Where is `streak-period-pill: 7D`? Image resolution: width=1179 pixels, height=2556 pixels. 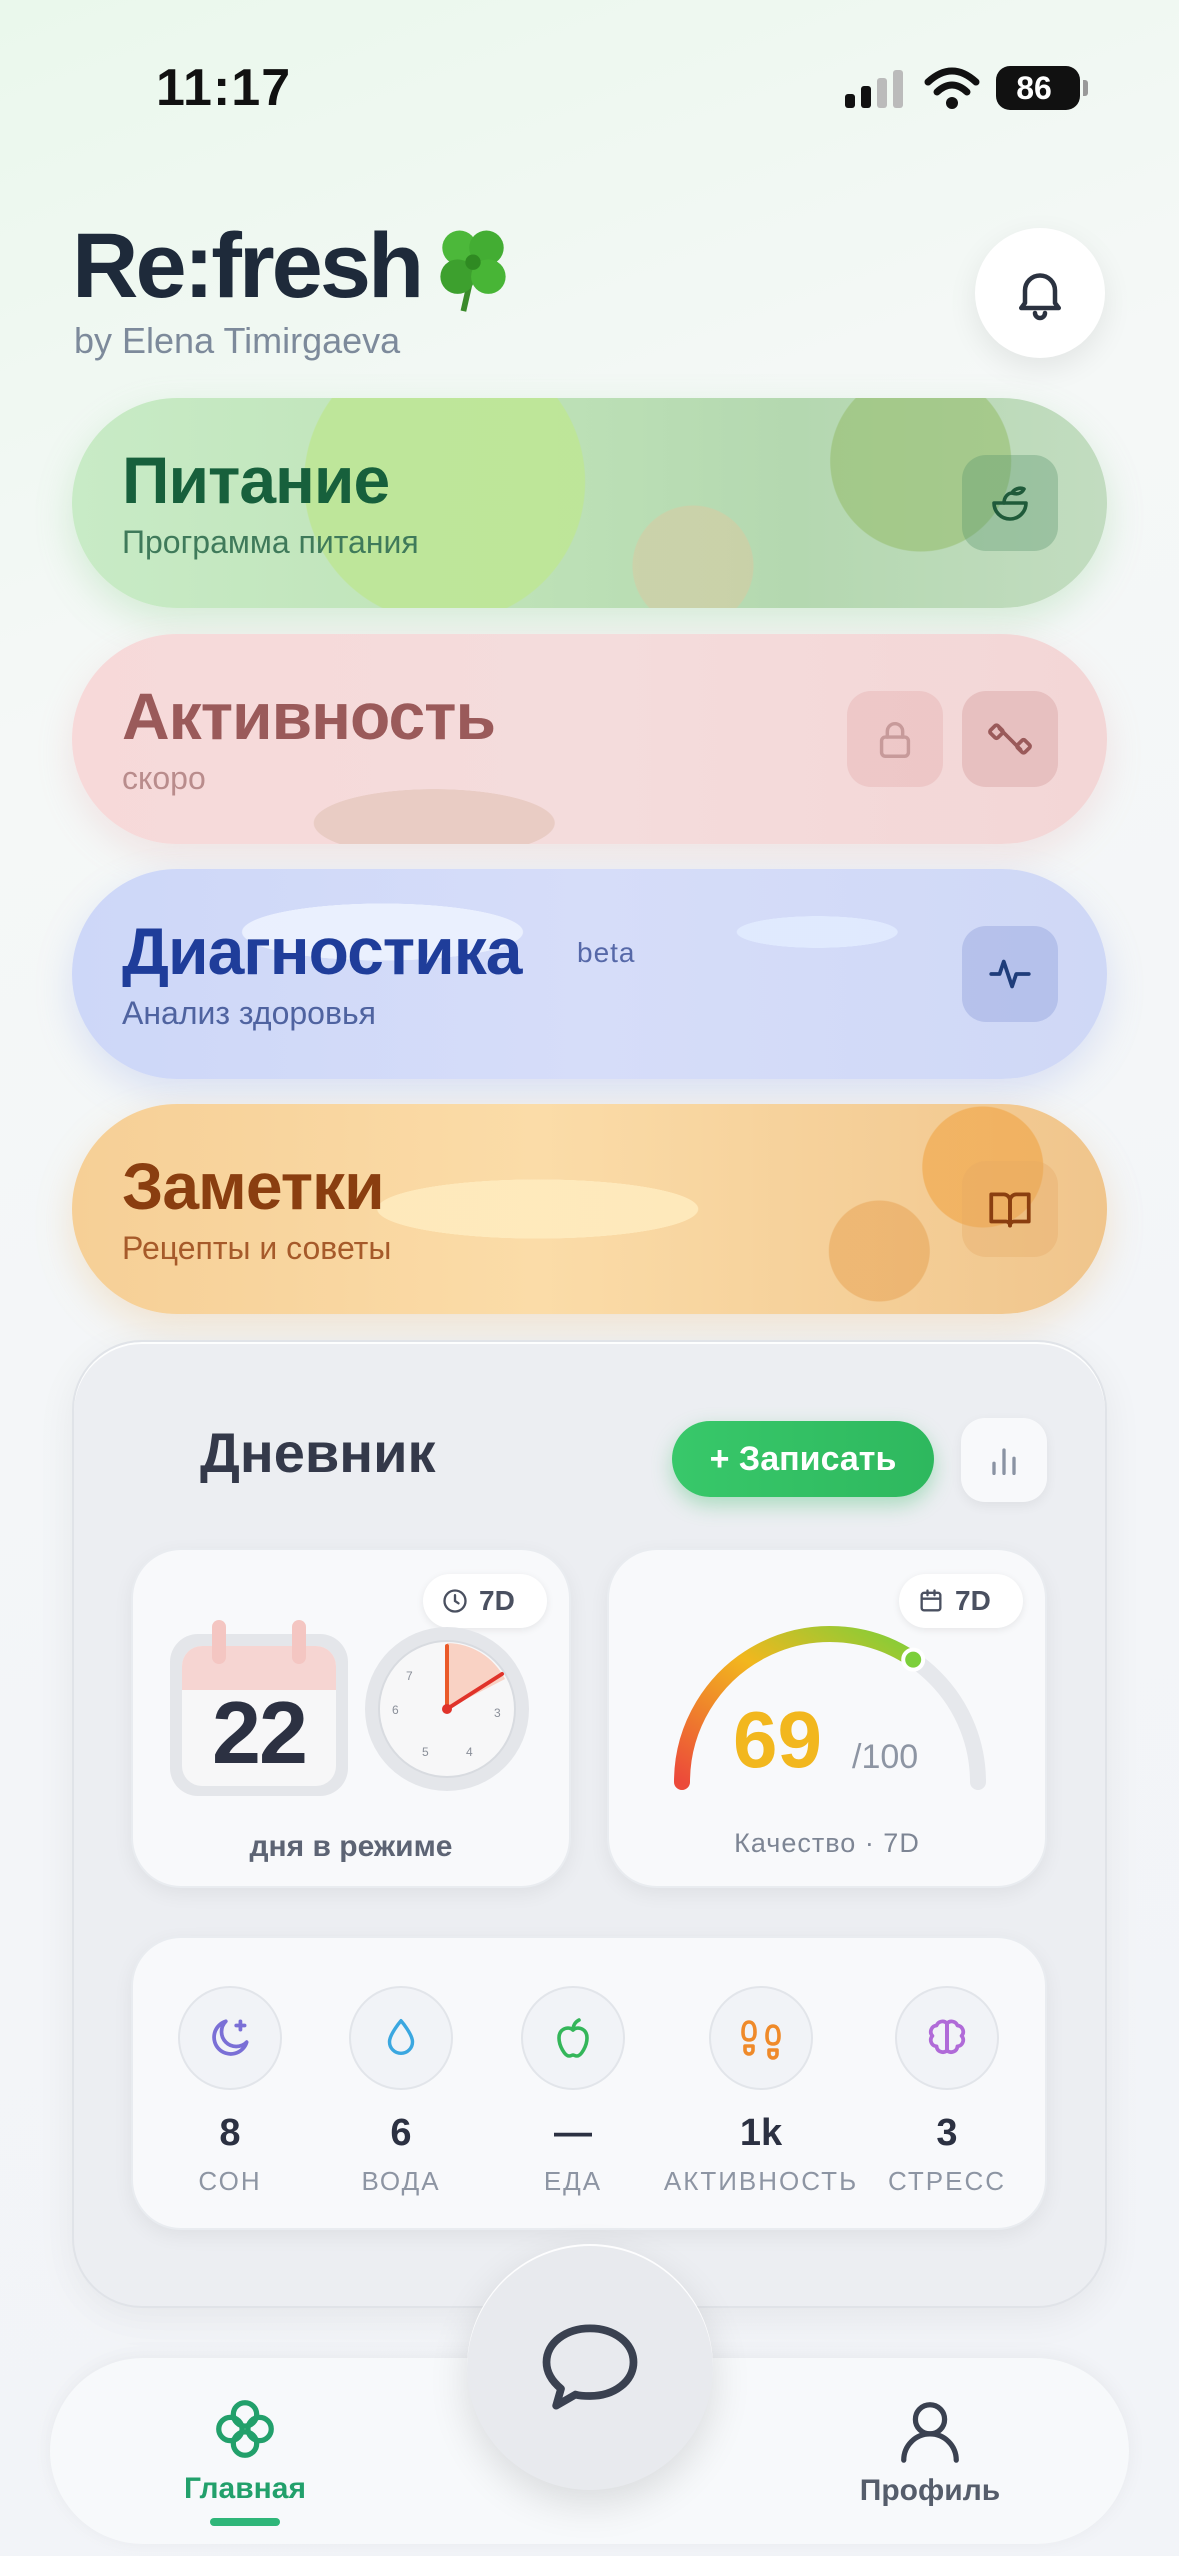
streak-period-pill: 7D is located at coordinates (485, 1601).